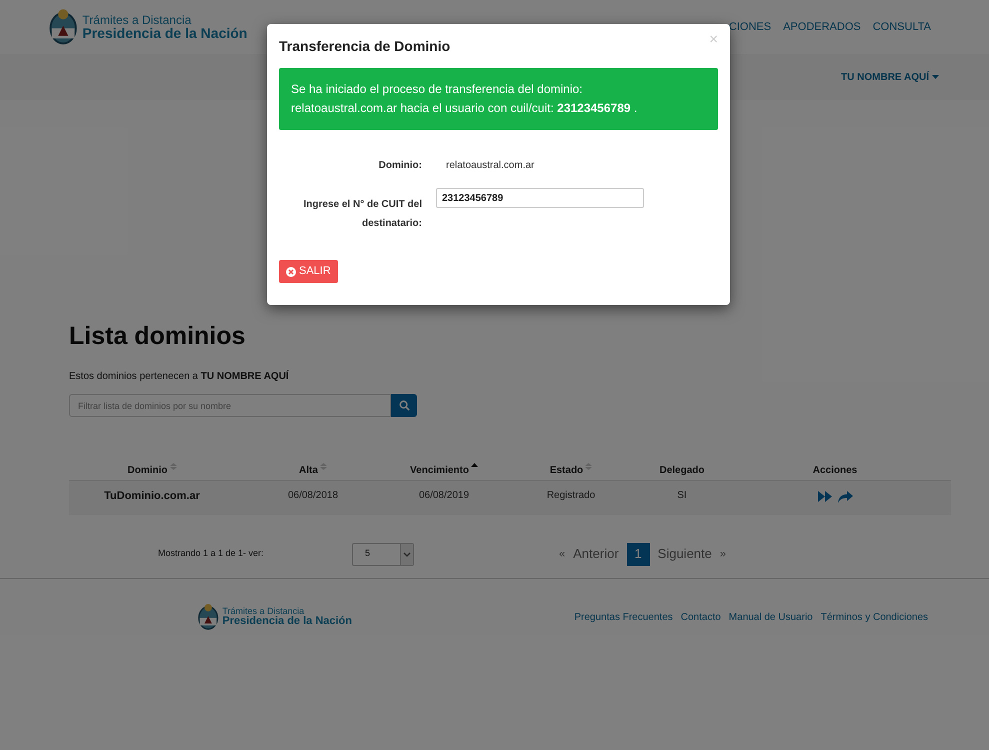 Image resolution: width=989 pixels, height=750 pixels. I want to click on field-value: relatoaustral.com.ar, so click(491, 166).